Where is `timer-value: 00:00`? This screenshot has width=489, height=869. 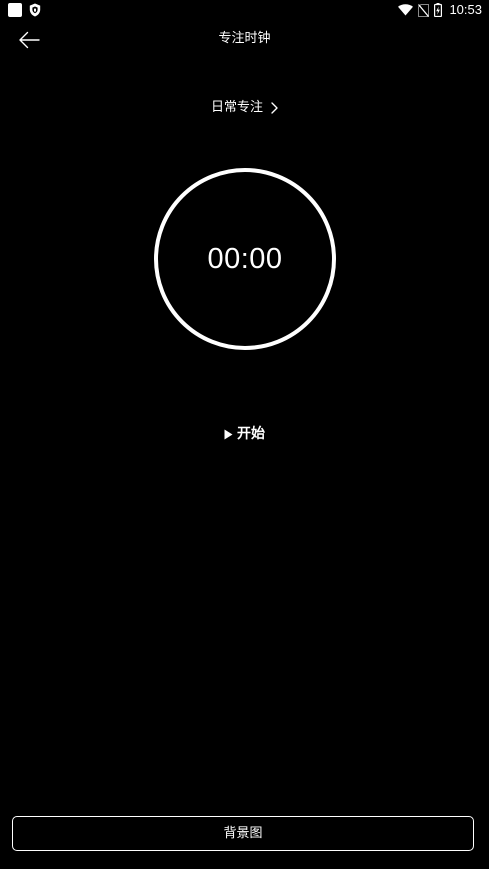 timer-value: 00:00 is located at coordinates (245, 258).